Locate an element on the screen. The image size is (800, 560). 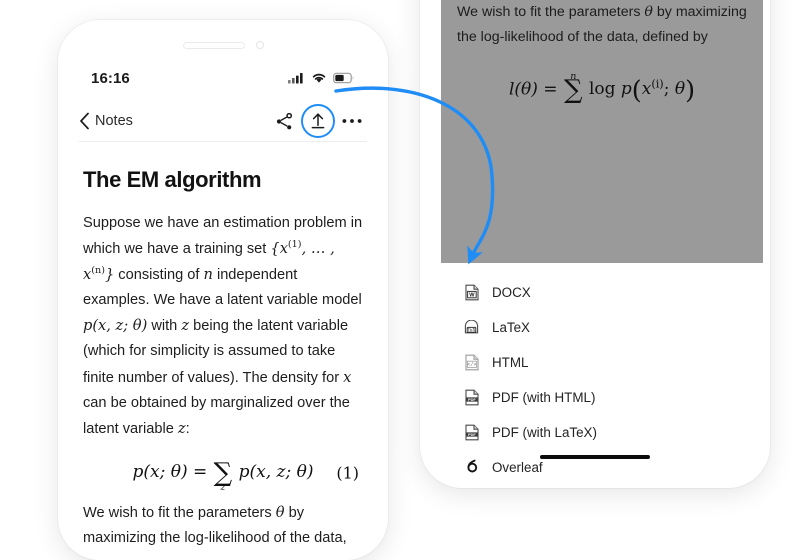
overleaf-logo-icon is located at coordinates (471, 467).